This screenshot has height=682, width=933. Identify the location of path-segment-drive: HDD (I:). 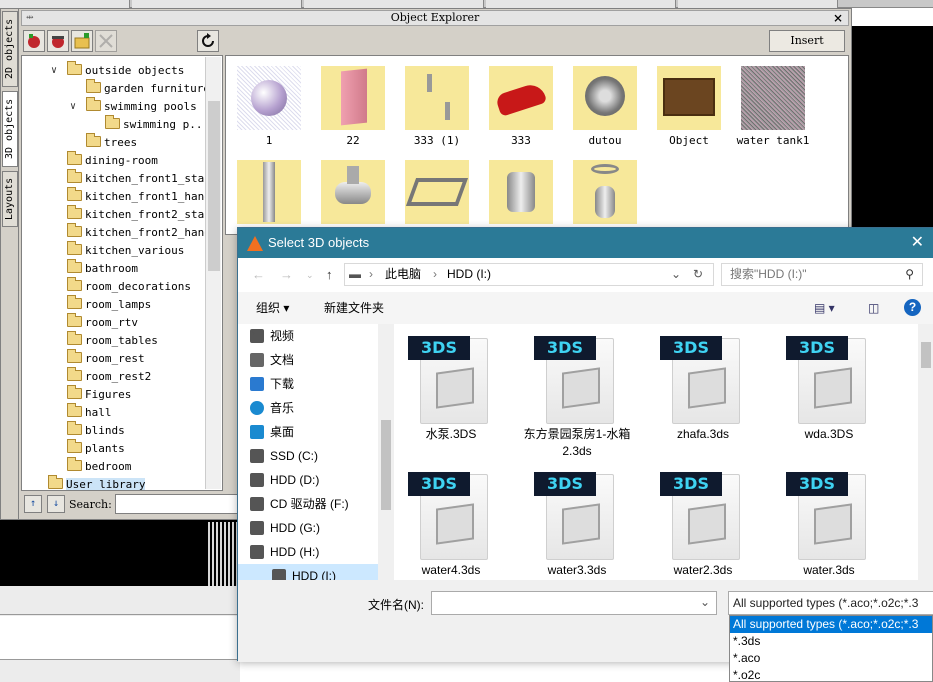
(469, 274).